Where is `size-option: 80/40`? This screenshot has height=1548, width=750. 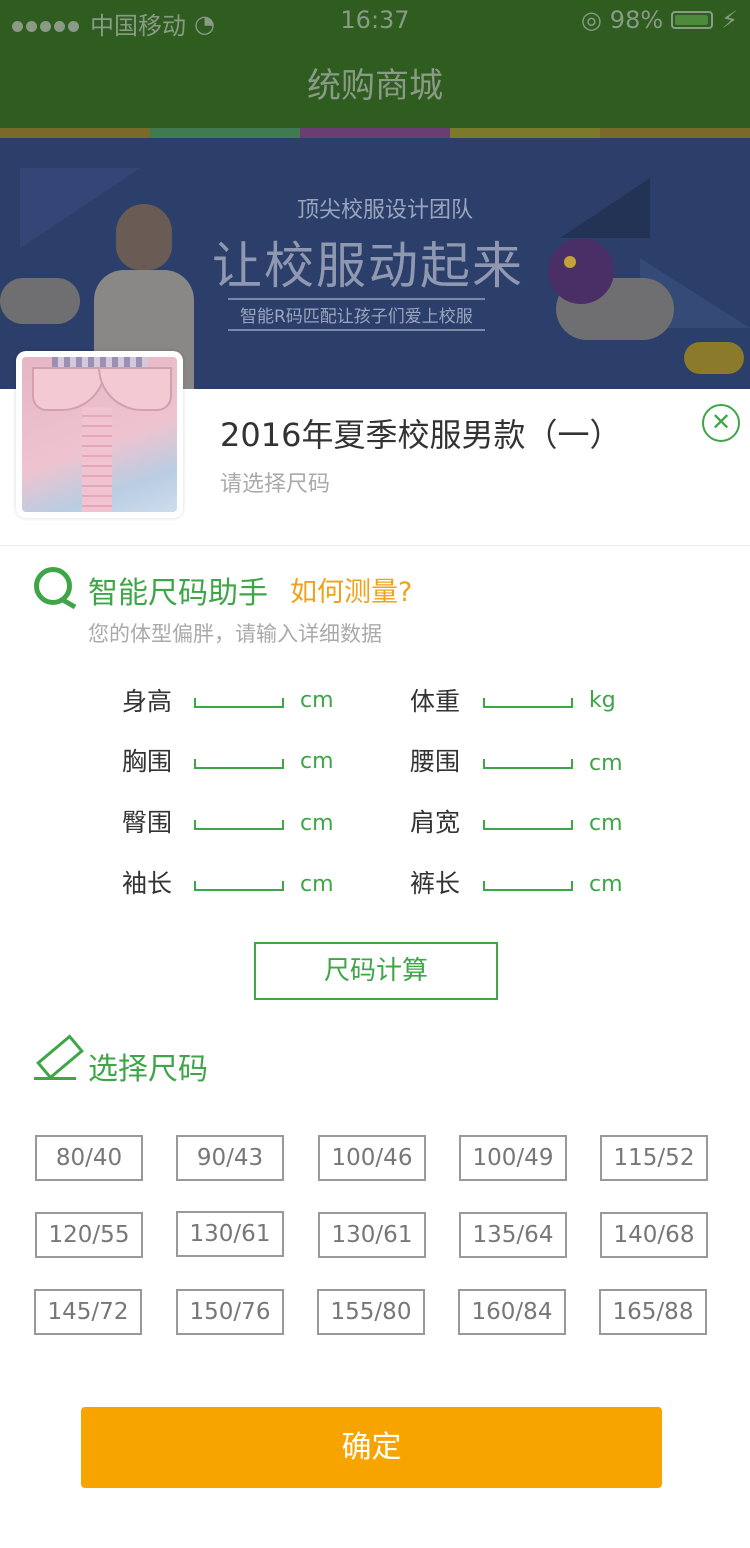
size-option: 80/40 is located at coordinates (89, 1158).